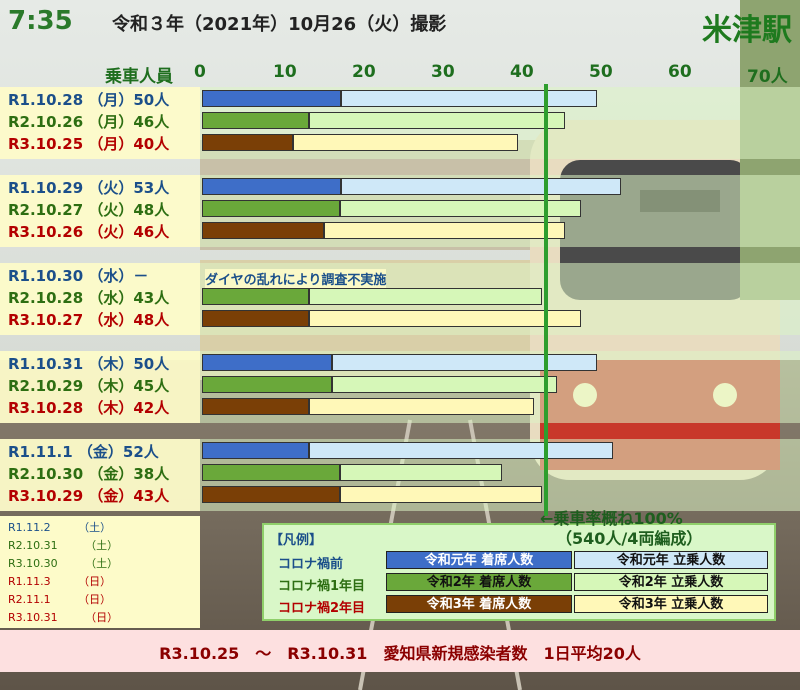 Image resolution: width=800 pixels, height=690 pixels. I want to click on row-label: R3.10.29 （金）43人, so click(89, 496).